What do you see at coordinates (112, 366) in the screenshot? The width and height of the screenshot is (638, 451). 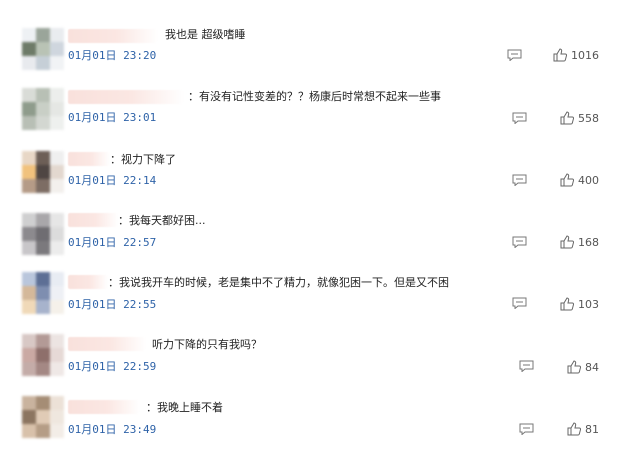 I see `comment-time: 01月01日 22:59` at bounding box center [112, 366].